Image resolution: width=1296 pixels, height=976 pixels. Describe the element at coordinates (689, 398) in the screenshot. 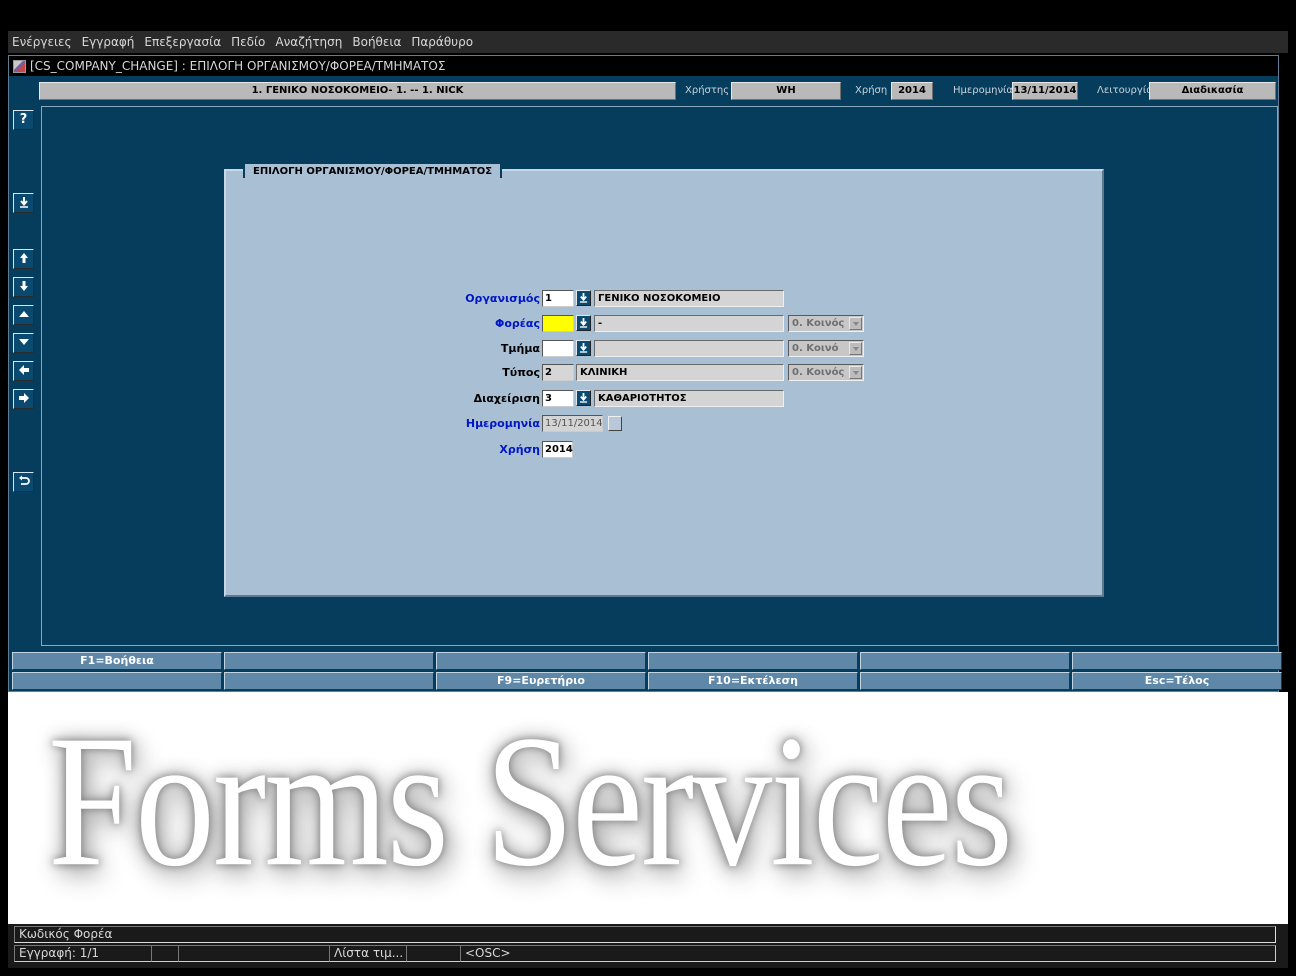

I see `diaxeirisi-desc-field: ΚΑΘΑΡΙΟΤΗΤΟΣ` at that location.